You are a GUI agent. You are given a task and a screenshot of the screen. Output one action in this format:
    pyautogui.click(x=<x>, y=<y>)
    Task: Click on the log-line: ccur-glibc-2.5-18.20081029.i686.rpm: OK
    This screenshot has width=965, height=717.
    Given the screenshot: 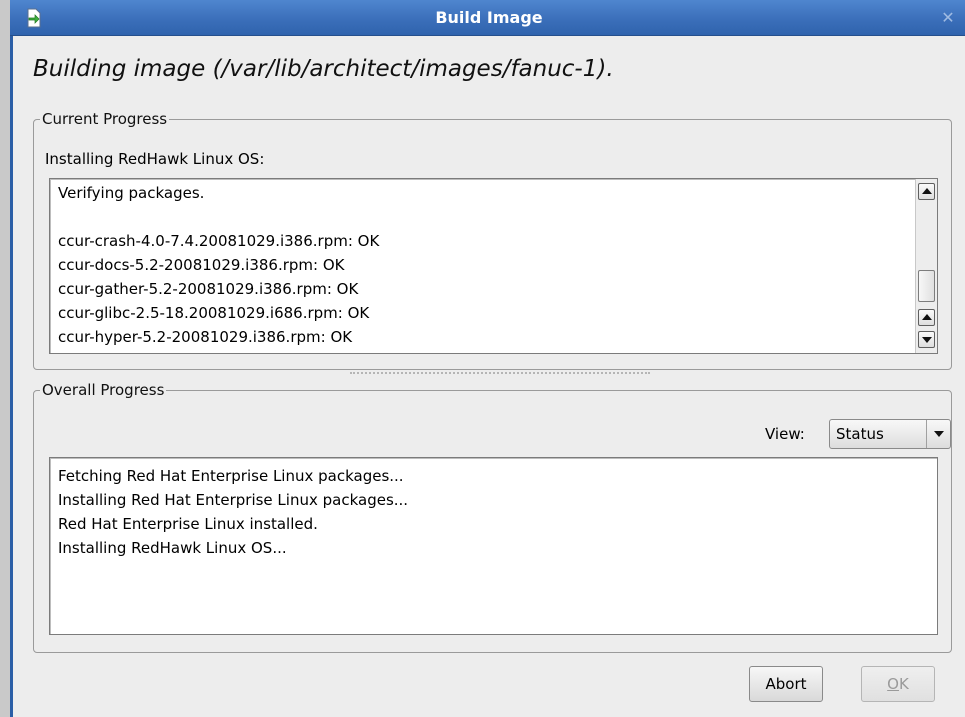 What is the action you would take?
    pyautogui.click(x=214, y=313)
    